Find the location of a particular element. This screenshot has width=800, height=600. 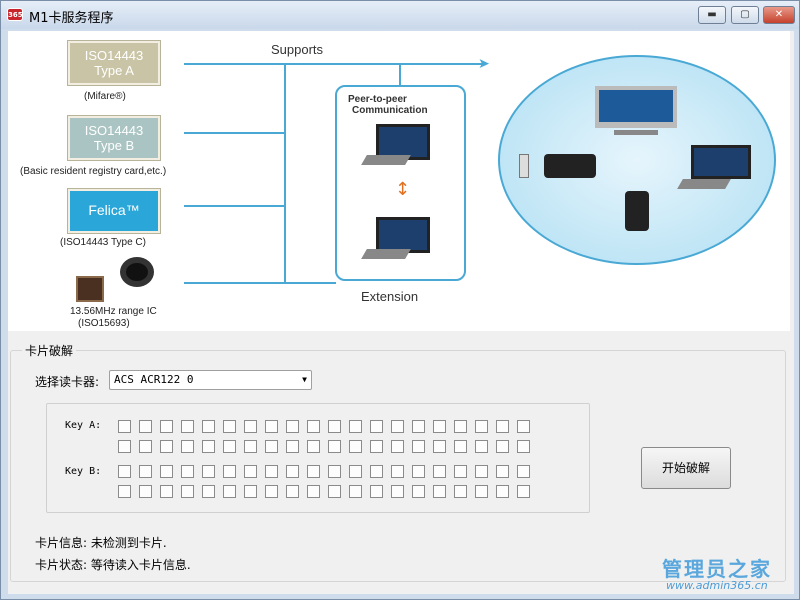

p2p-label-1: Peer-to-peer is located at coordinates (377, 99).